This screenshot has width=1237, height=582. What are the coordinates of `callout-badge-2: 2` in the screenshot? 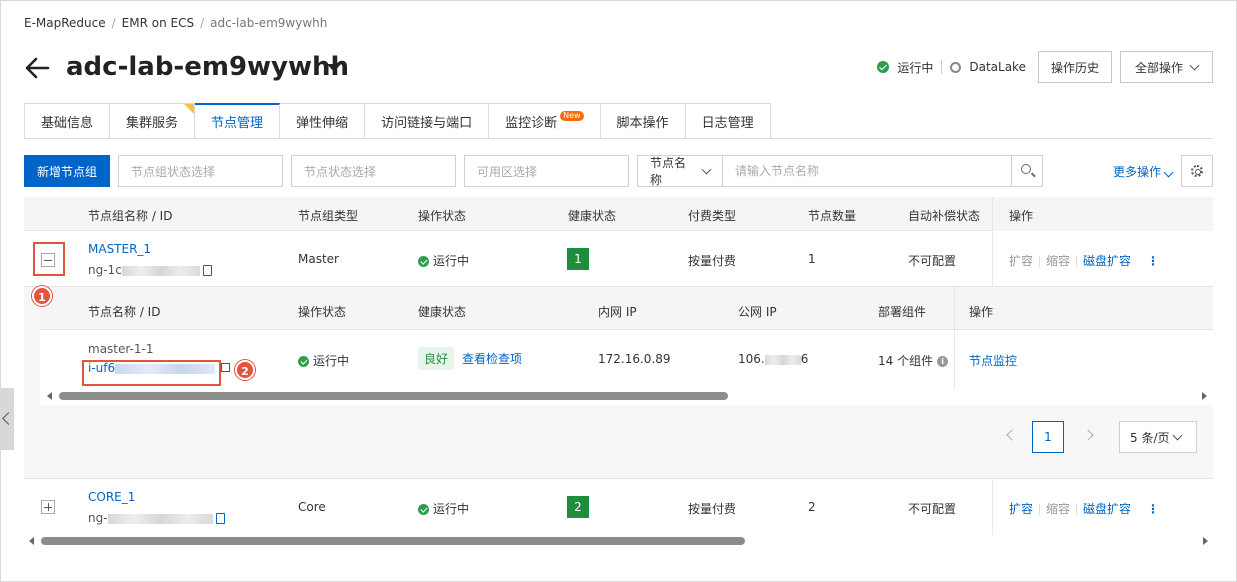 It's located at (245, 370).